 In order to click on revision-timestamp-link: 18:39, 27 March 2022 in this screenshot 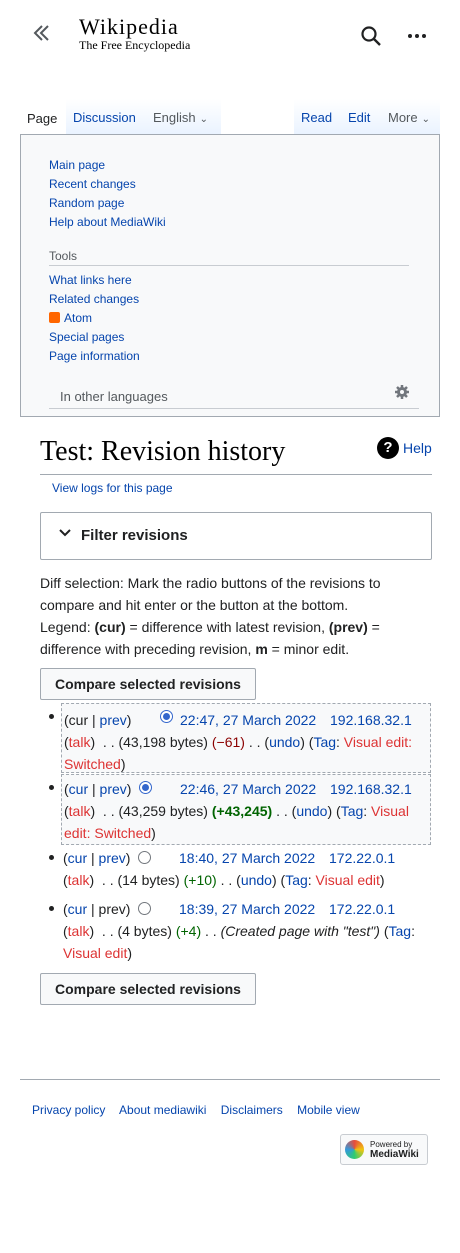, I will do `click(247, 909)`.